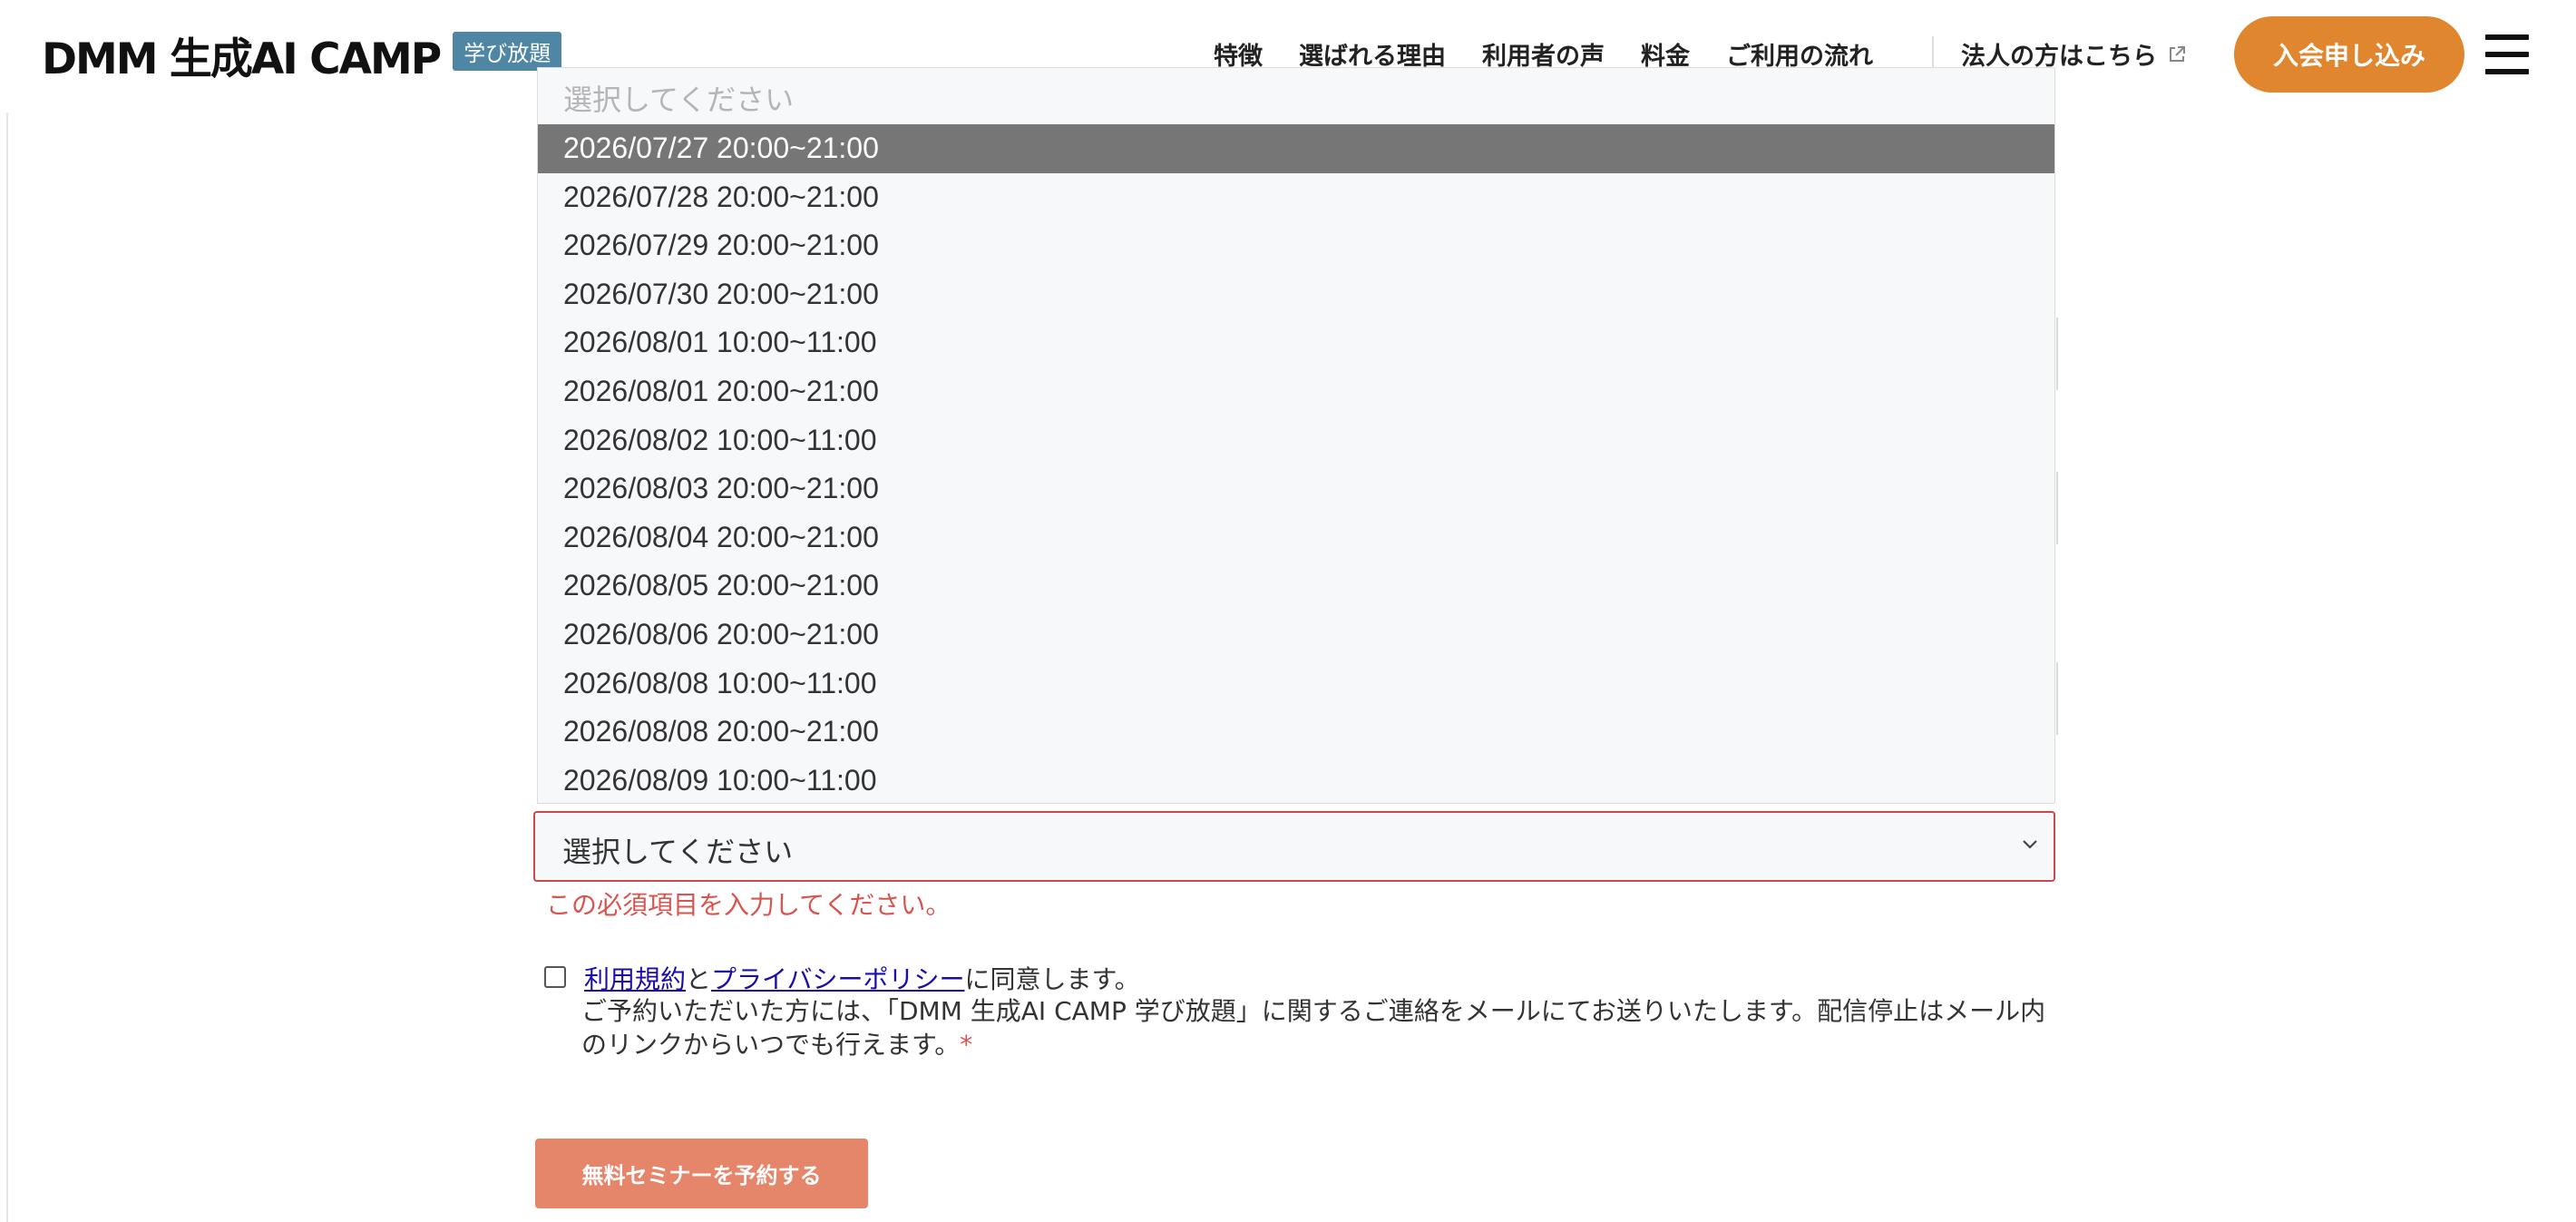 The width and height of the screenshot is (2576, 1222). Describe the element at coordinates (701, 1173) in the screenshot. I see `reserve-seminar-button: 無料セミナーを予約する` at that location.